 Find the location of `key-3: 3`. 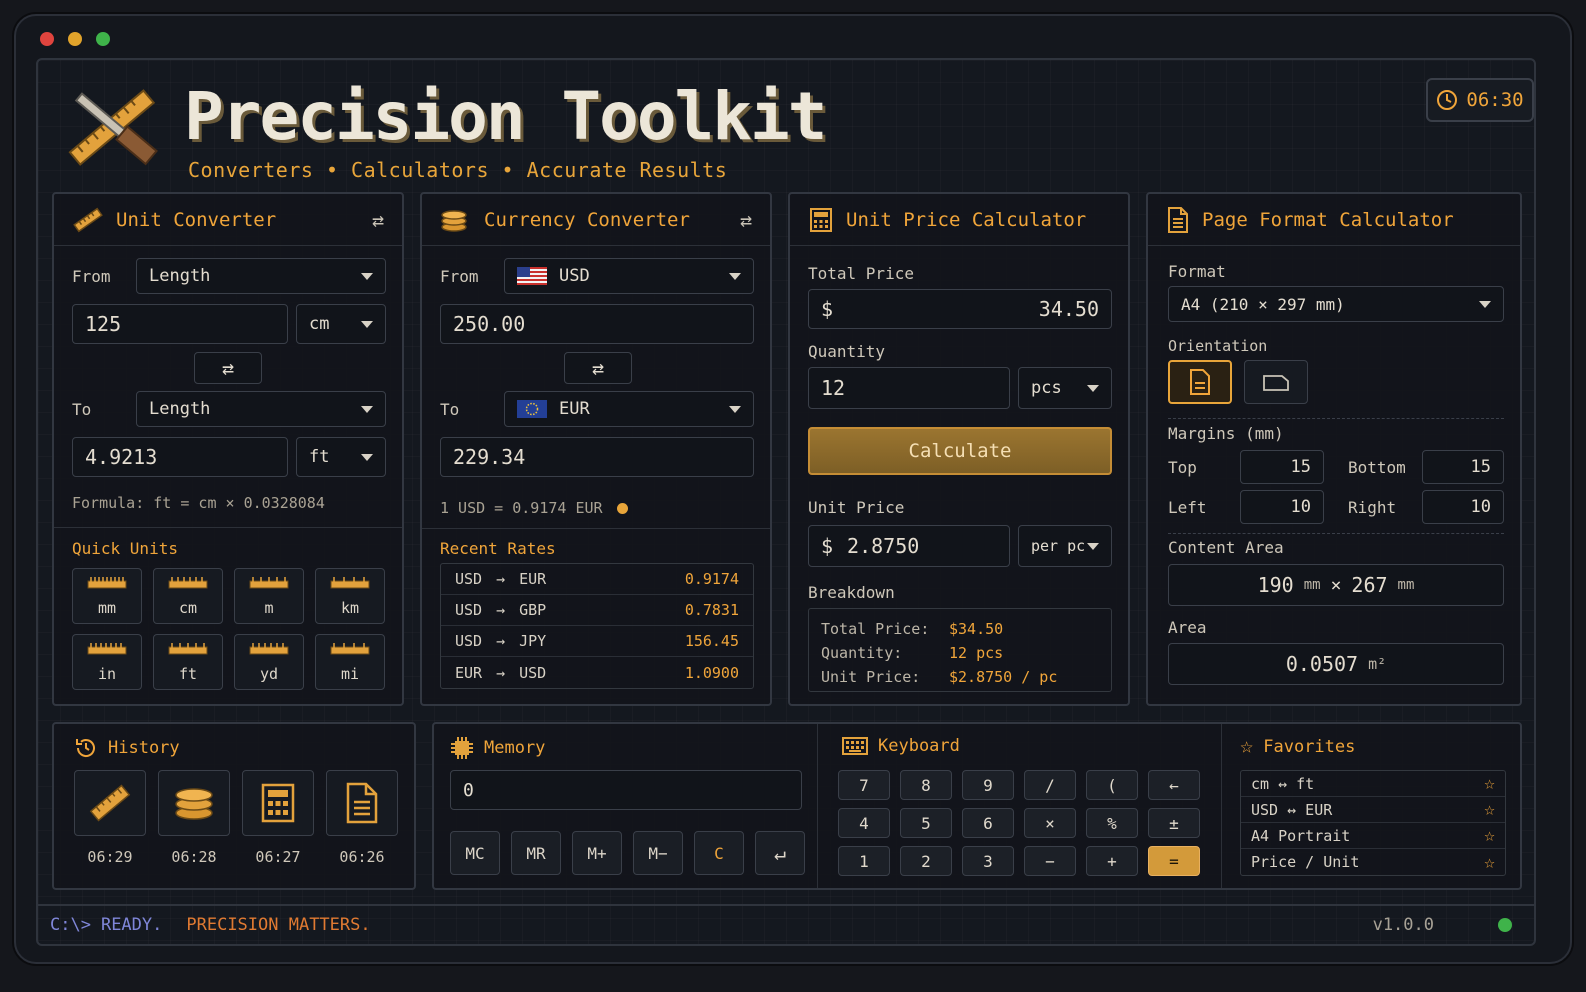

key-3: 3 is located at coordinates (988, 861).